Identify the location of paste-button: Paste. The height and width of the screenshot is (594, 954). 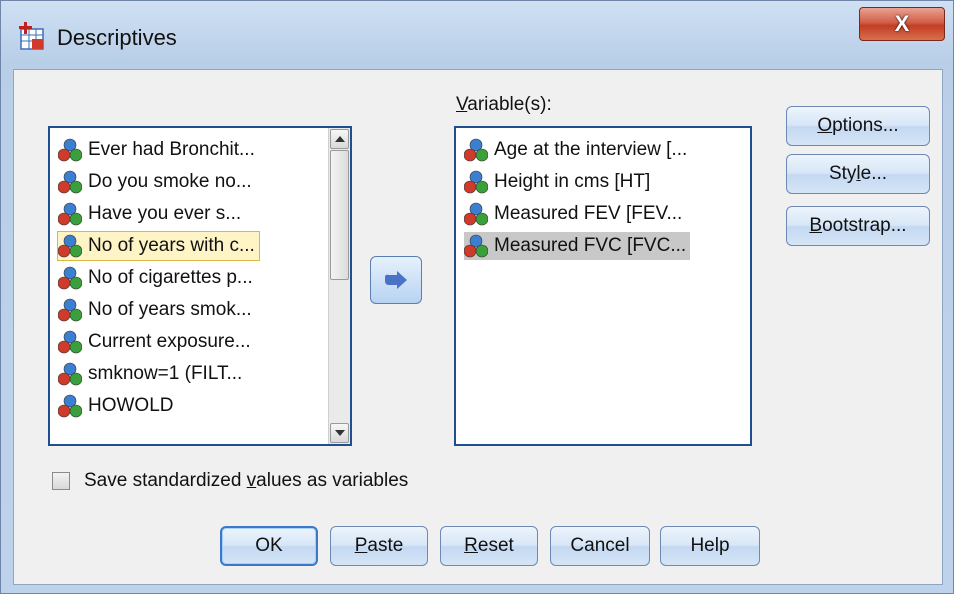
(379, 546).